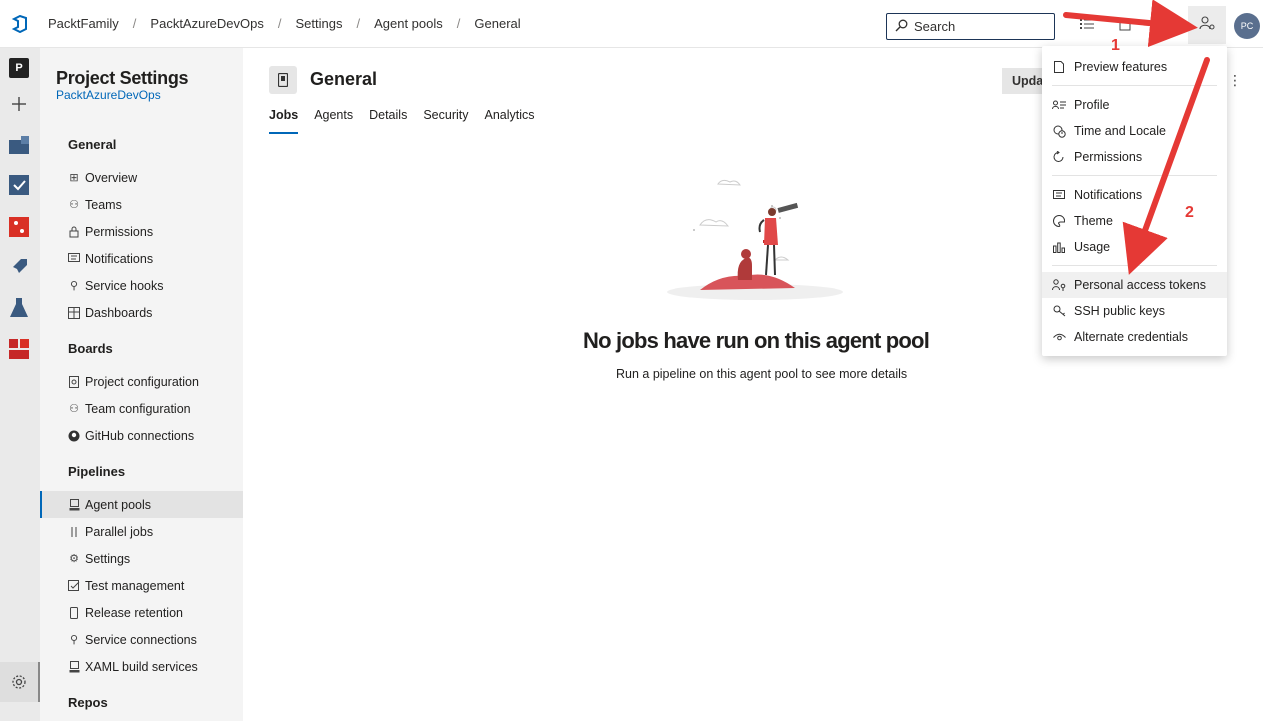 This screenshot has width=1263, height=721. What do you see at coordinates (119, 531) in the screenshot?
I see `sidebar-item-label: Parallel jobs` at bounding box center [119, 531].